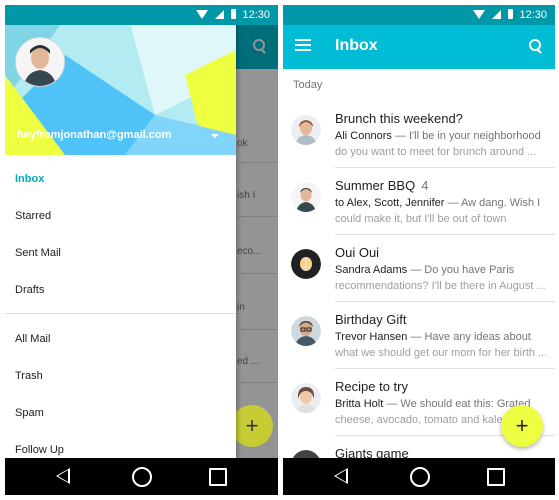 Image resolution: width=559 pixels, height=500 pixels. Describe the element at coordinates (382, 185) in the screenshot. I see `mail-subject: Summer BBQ 4` at that location.